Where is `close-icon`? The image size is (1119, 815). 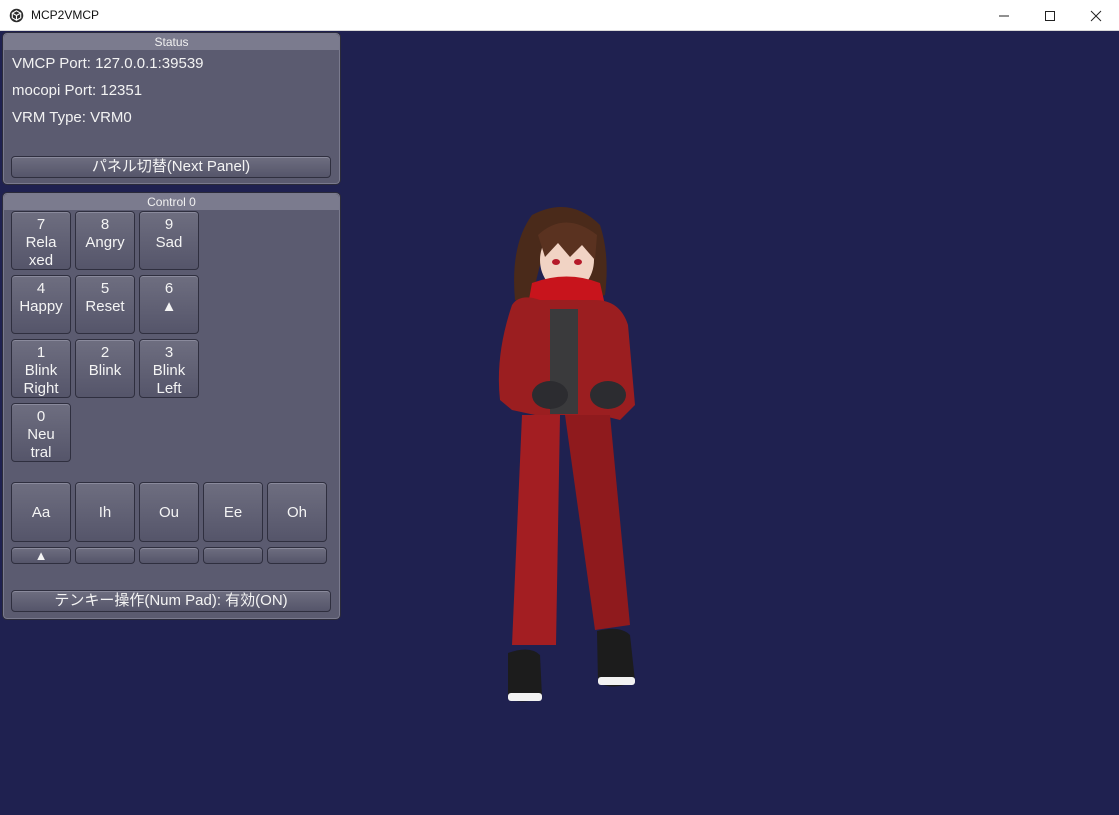 close-icon is located at coordinates (1096, 15).